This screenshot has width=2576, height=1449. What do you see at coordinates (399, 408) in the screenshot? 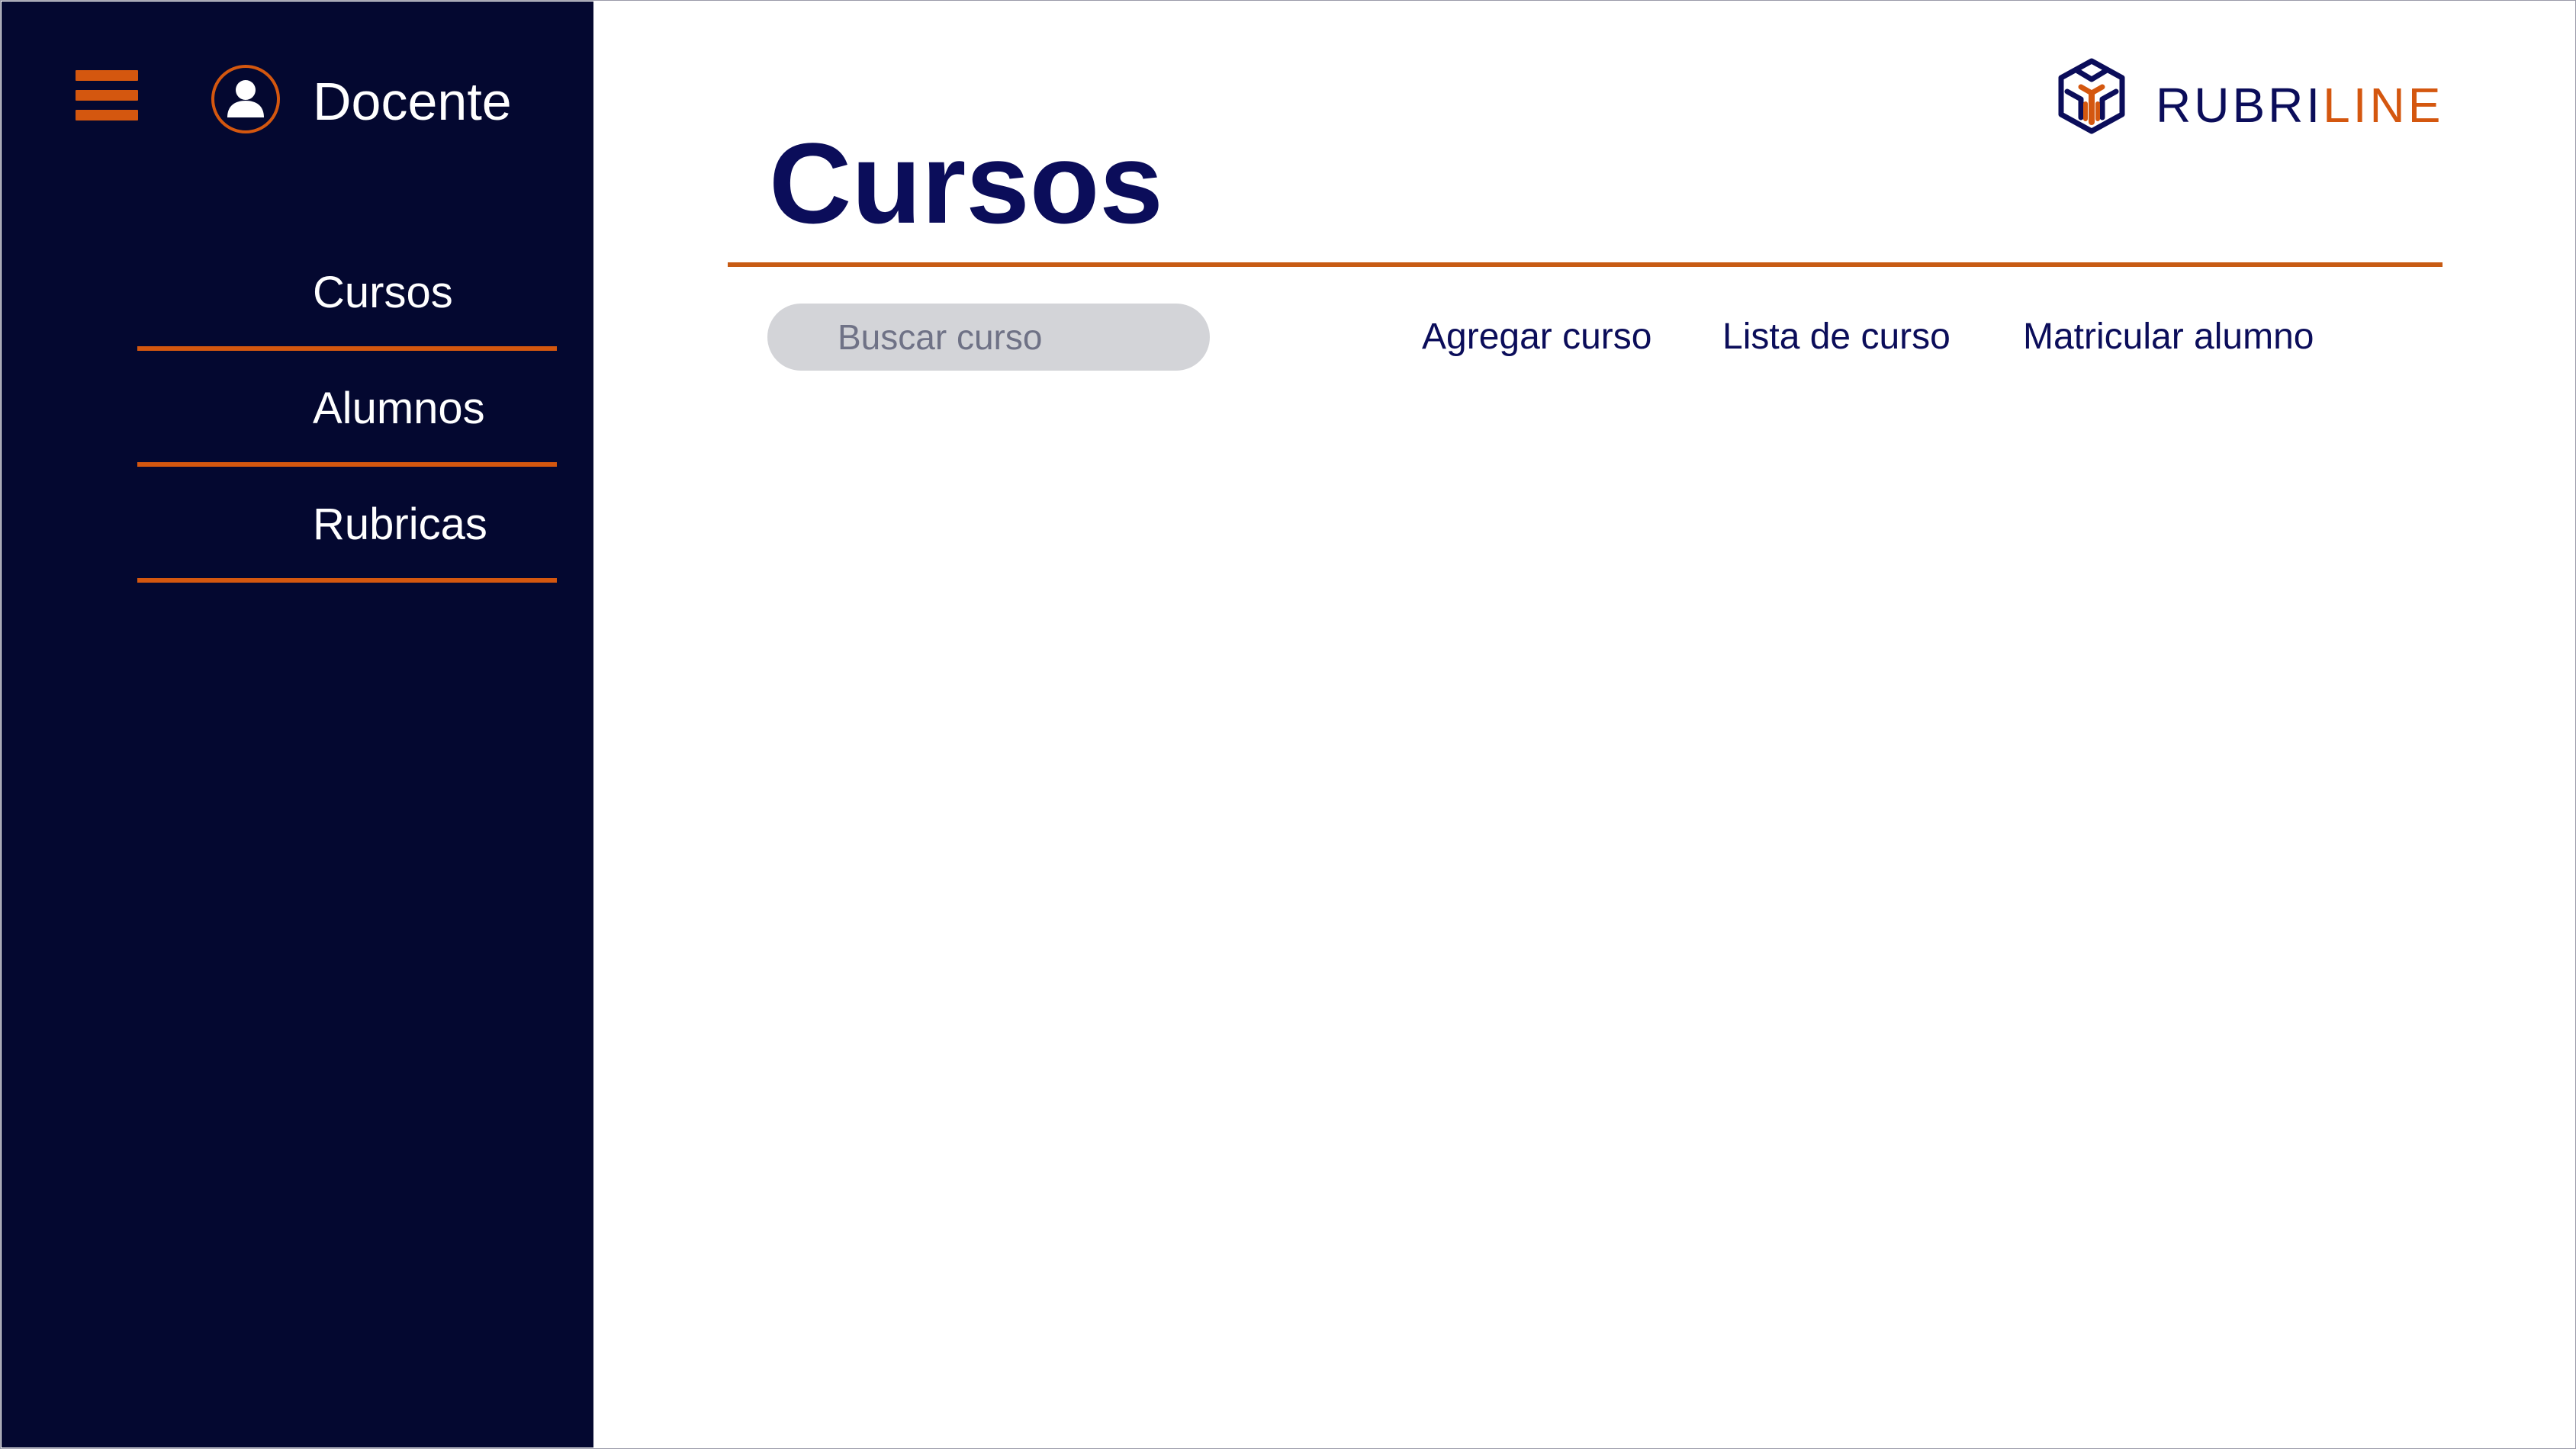
I see `sidebar-item-label: Alumnos` at bounding box center [399, 408].